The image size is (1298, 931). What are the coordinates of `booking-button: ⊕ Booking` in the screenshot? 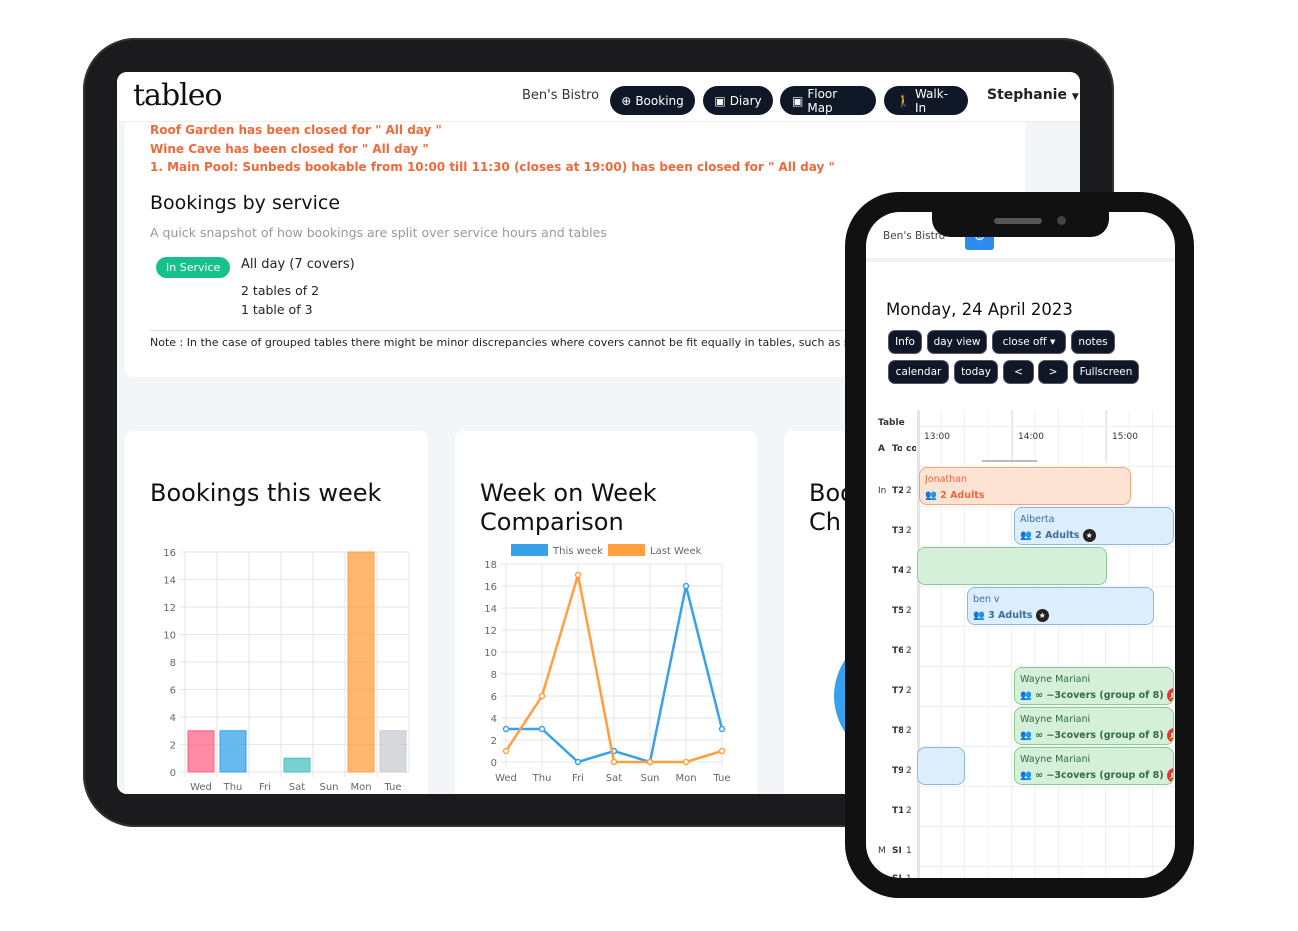 It's located at (652, 100).